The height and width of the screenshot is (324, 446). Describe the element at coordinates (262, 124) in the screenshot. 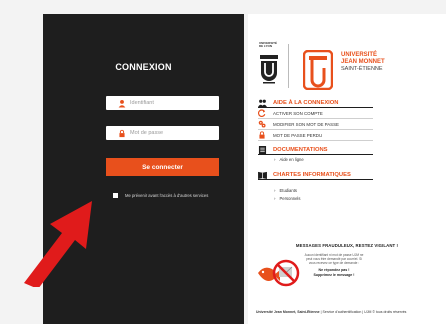

I see `gears-icon` at that location.